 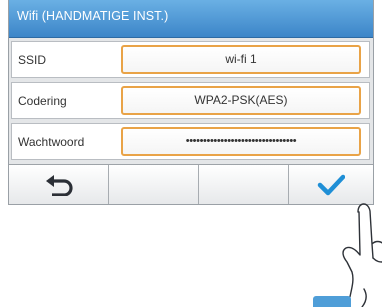 I want to click on device-indicator, so click(x=332, y=301).